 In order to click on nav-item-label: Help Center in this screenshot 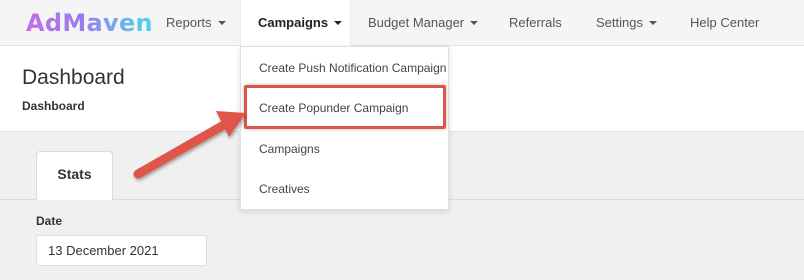, I will do `click(725, 22)`.